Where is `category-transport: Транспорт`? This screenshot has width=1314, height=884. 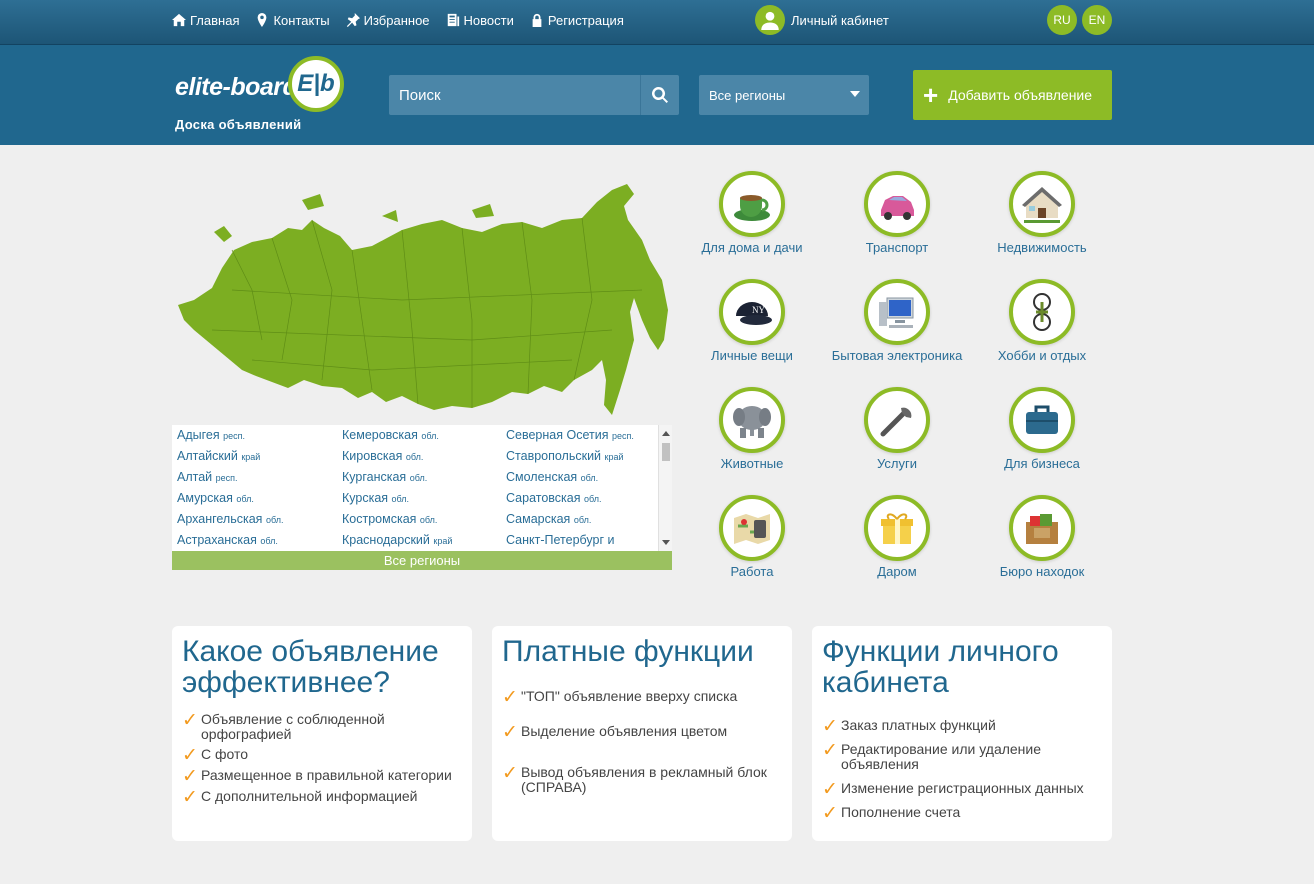 category-transport: Транспорт is located at coordinates (897, 213).